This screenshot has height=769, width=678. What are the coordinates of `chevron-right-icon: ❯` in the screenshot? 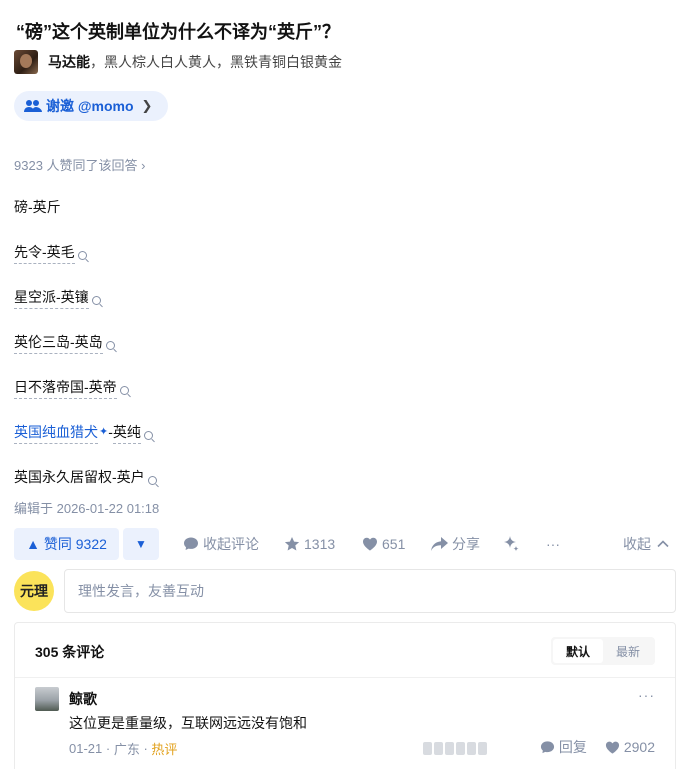 It's located at (147, 105).